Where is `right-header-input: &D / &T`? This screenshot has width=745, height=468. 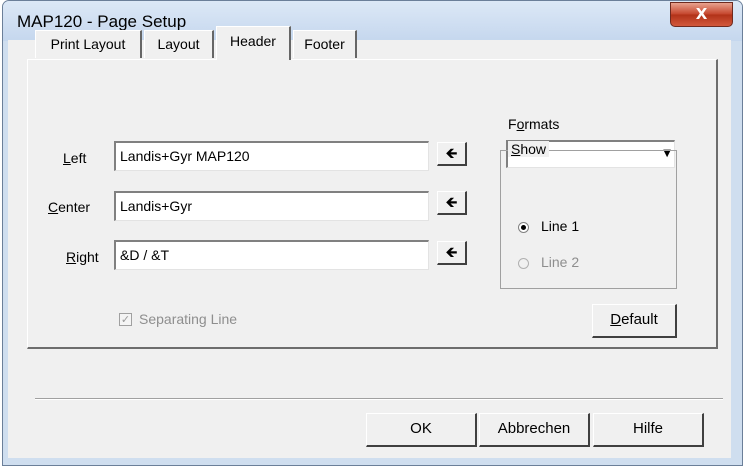
right-header-input: &D / &T is located at coordinates (271, 255).